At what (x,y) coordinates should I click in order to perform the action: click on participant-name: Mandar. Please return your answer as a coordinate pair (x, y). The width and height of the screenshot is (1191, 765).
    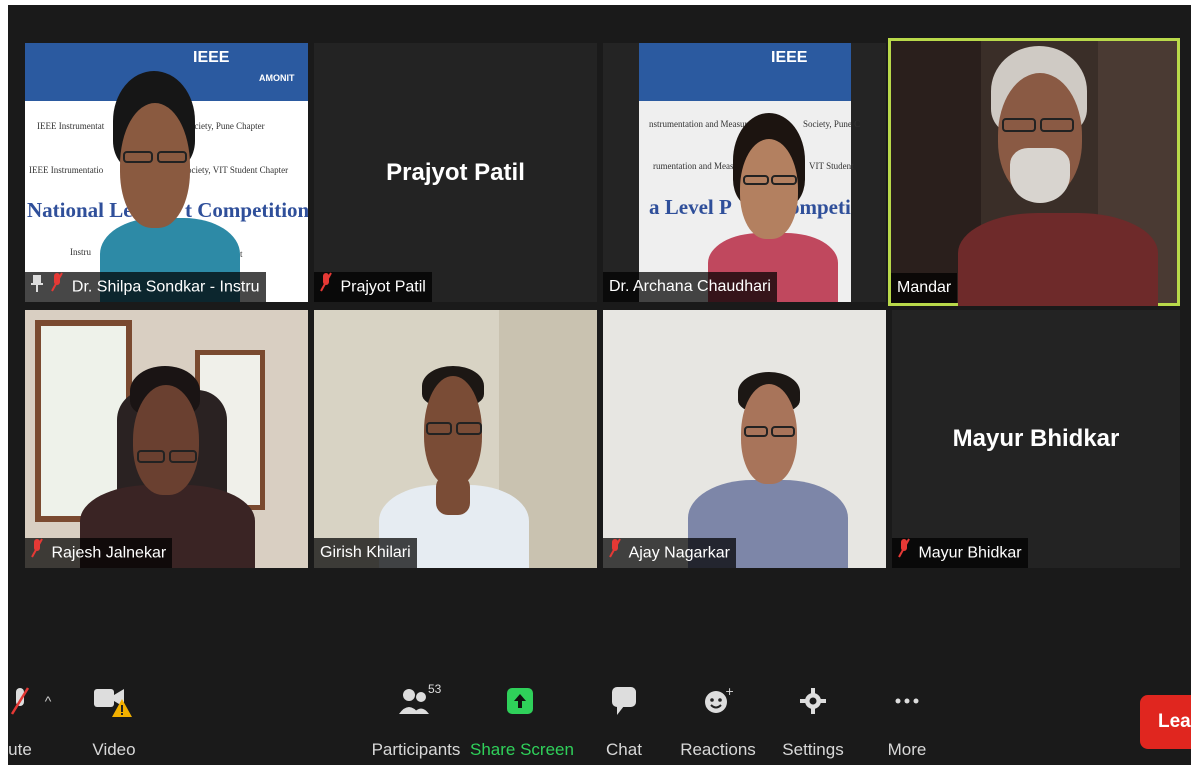
    Looking at the image, I should click on (924, 287).